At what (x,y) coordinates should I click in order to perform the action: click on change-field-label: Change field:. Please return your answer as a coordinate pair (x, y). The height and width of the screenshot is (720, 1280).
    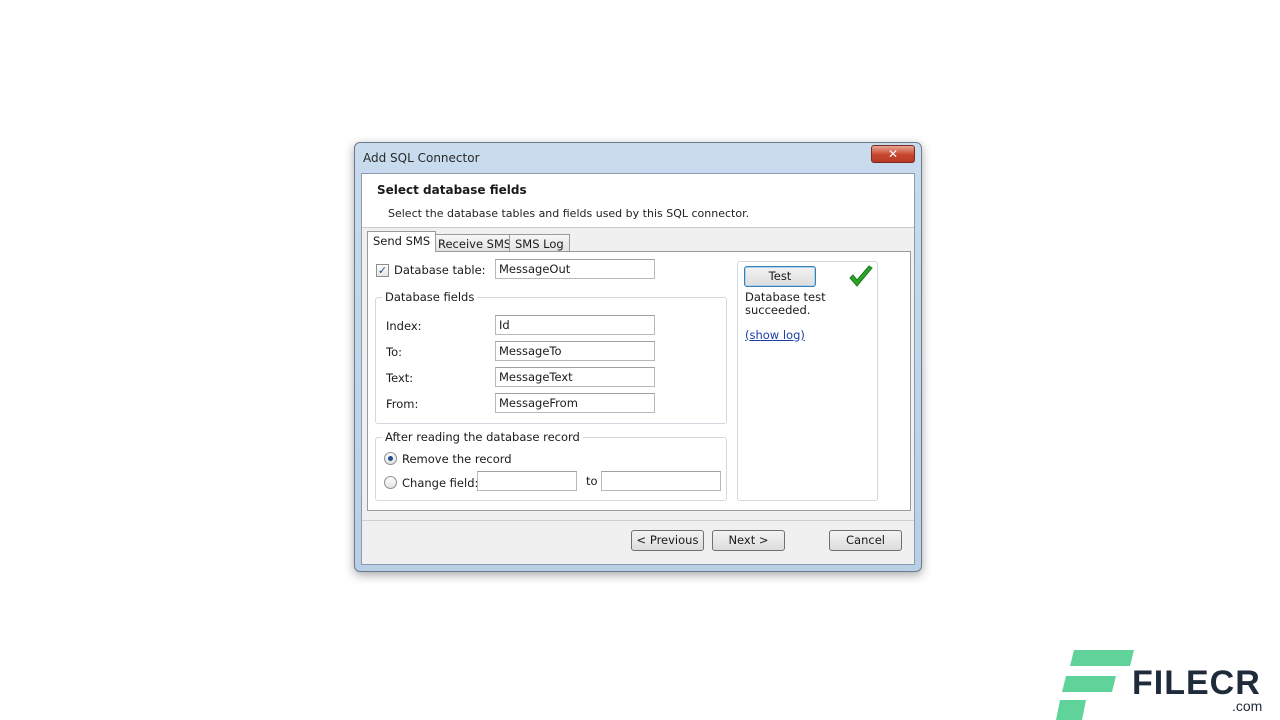
    Looking at the image, I should click on (440, 483).